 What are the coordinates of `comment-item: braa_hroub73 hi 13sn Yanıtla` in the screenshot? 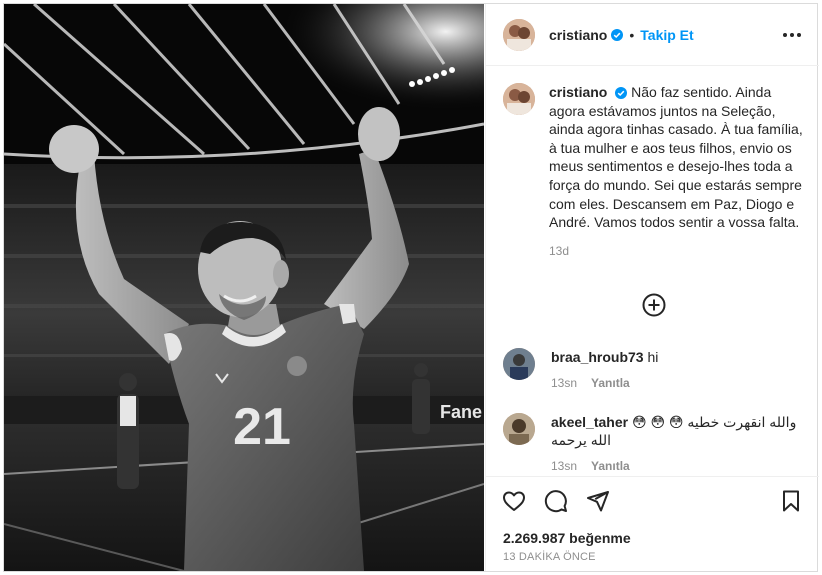 It's located at (653, 369).